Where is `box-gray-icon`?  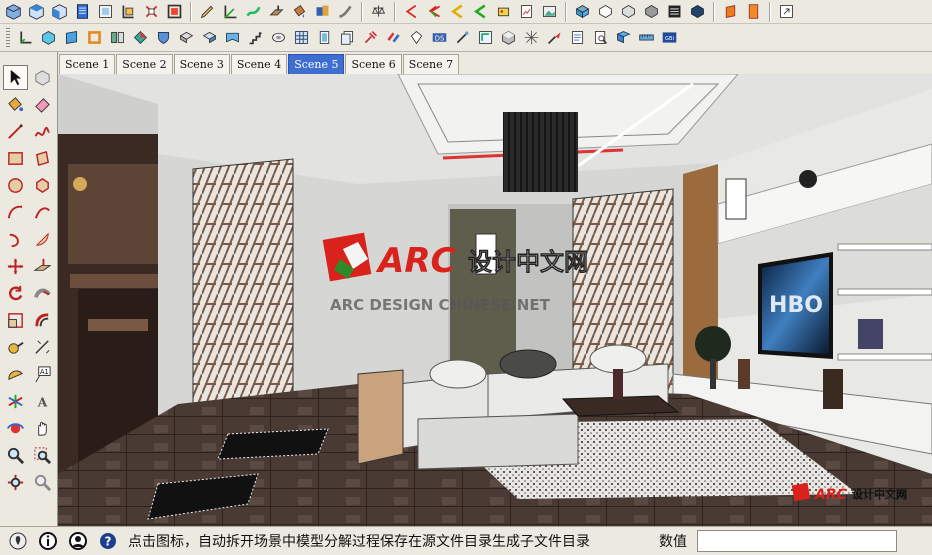 box-gray-icon is located at coordinates (651, 11).